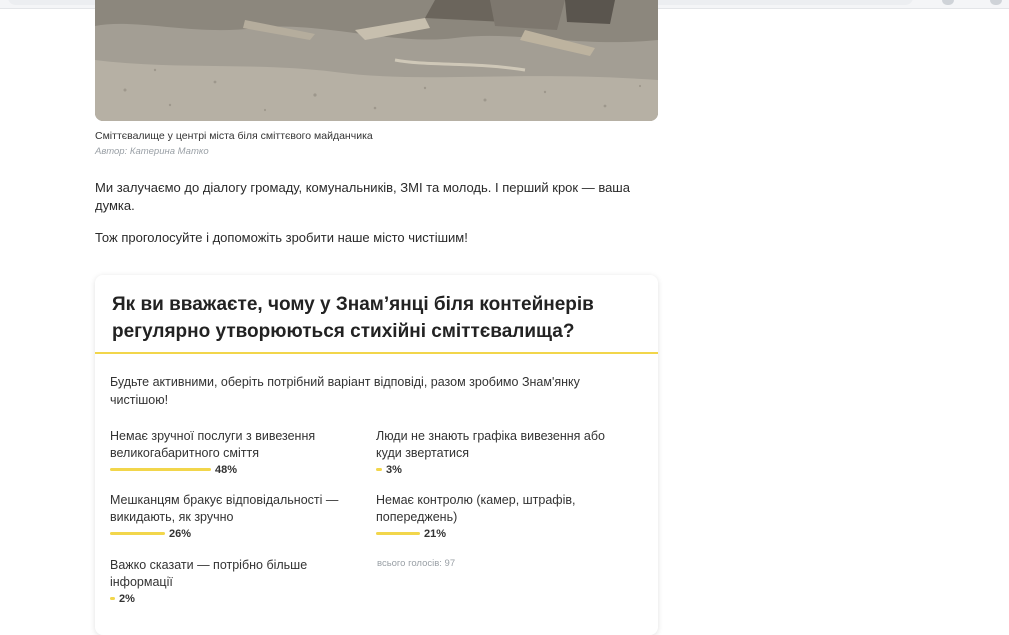 Image resolution: width=1009 pixels, height=635 pixels. I want to click on article-photo, so click(376, 60).